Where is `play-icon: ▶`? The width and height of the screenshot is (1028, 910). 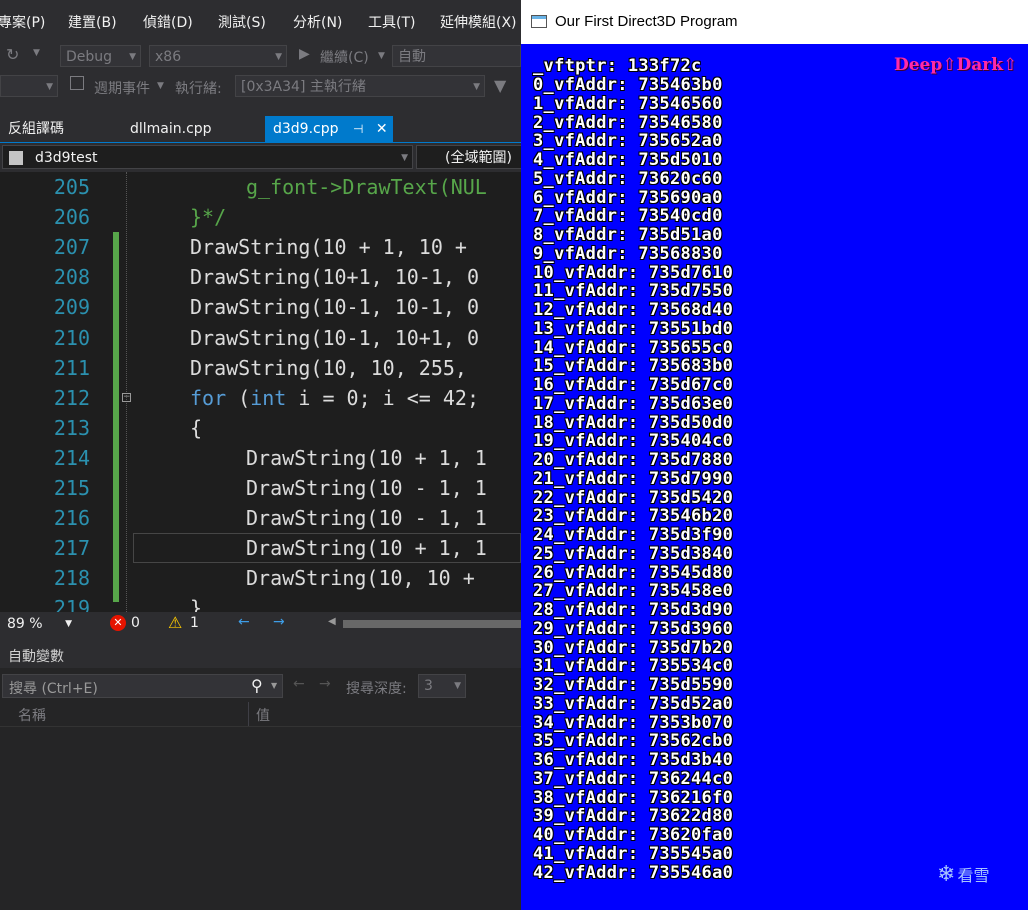
play-icon: ▶ is located at coordinates (304, 54).